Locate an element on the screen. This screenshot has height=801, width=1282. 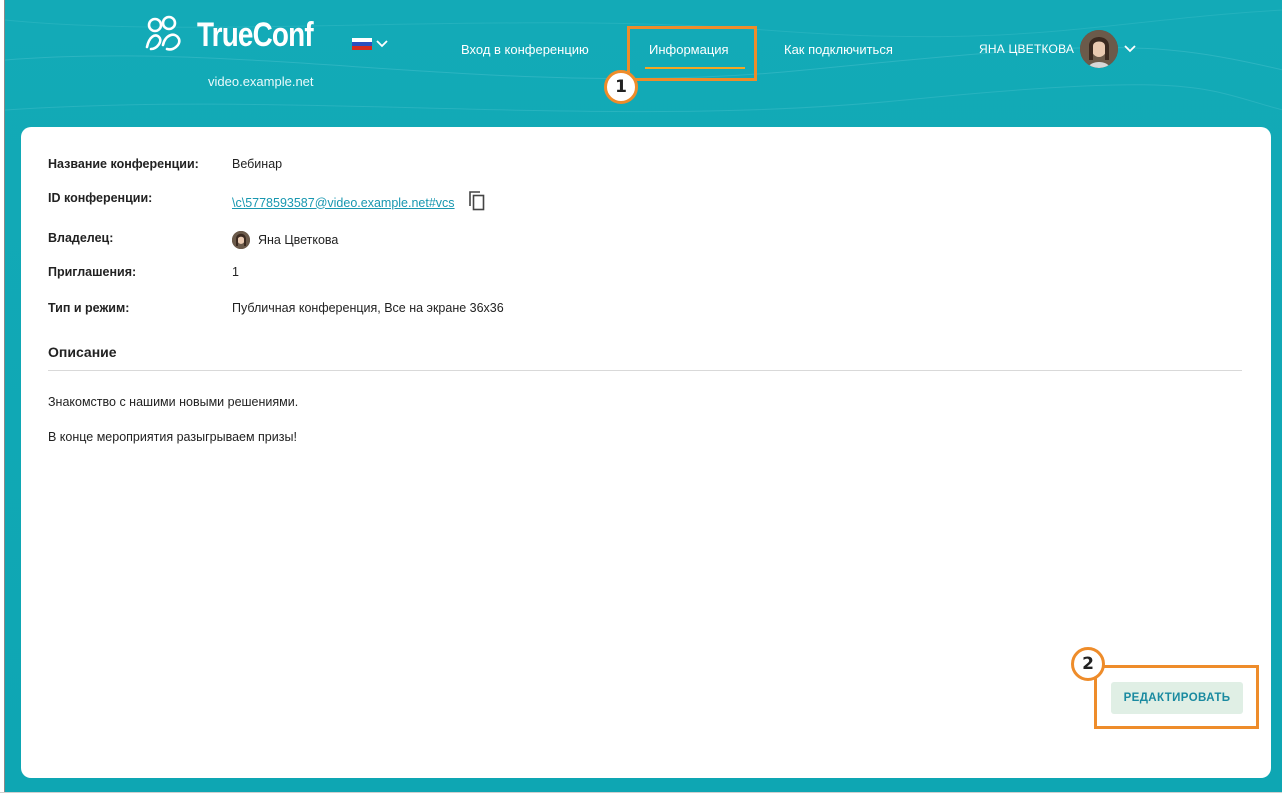
conference-name-label: Название конференции: is located at coordinates (123, 164).